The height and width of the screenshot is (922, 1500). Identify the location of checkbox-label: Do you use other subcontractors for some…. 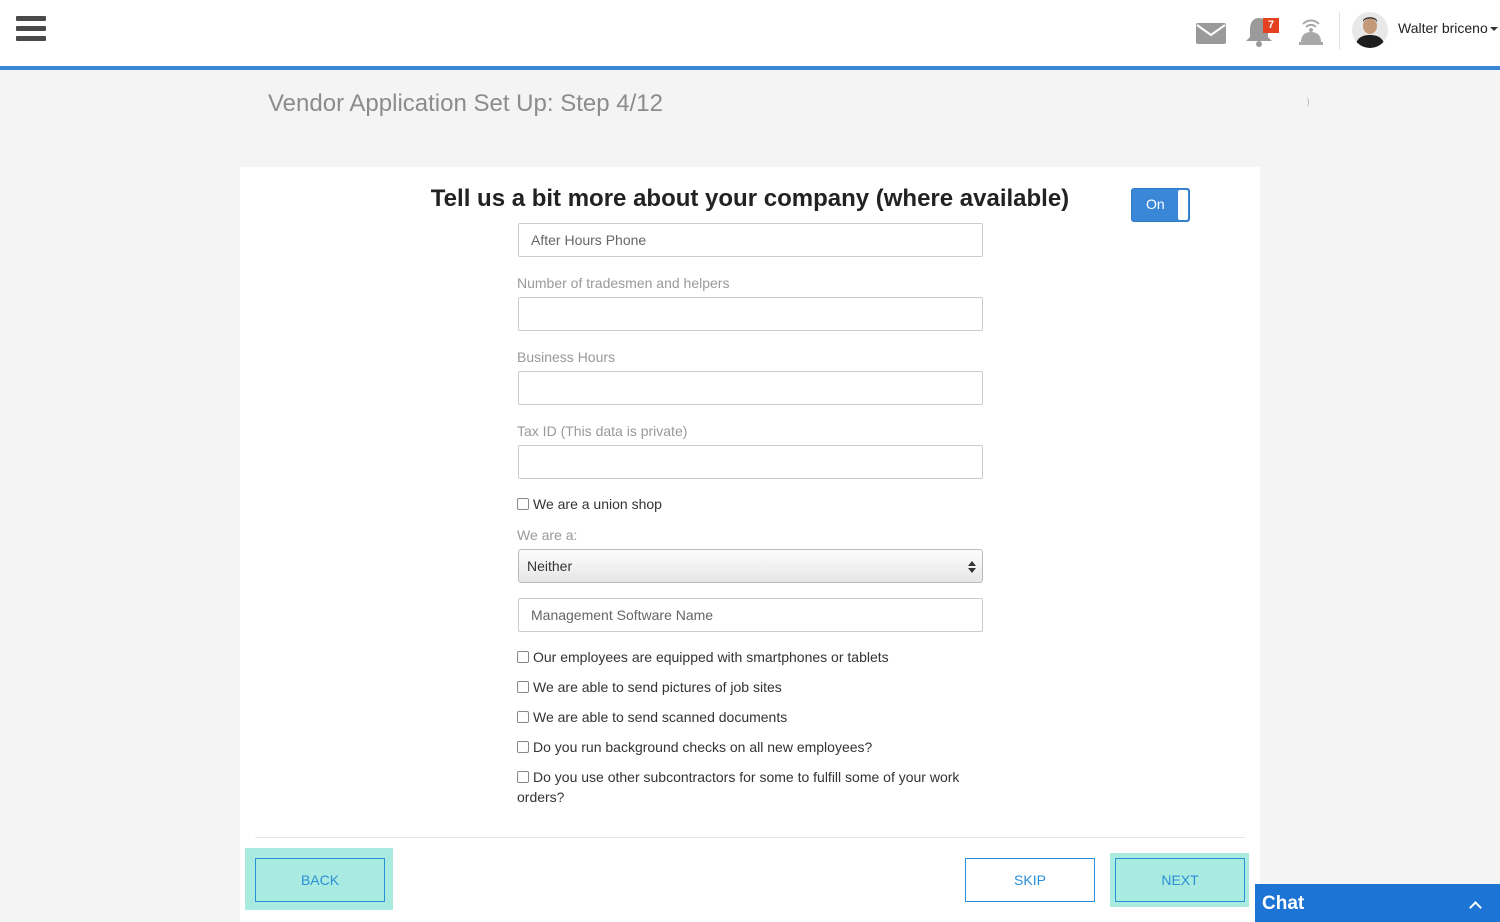
(738, 787).